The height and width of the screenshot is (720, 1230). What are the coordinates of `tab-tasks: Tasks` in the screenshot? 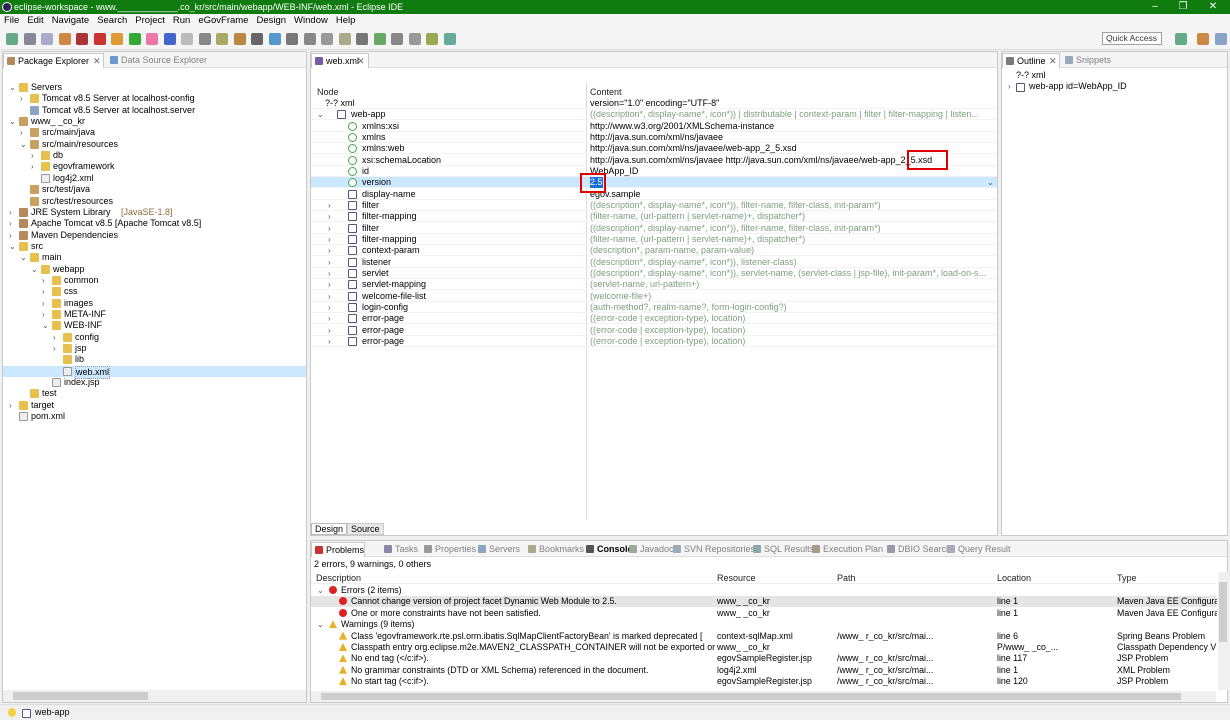 It's located at (399, 549).